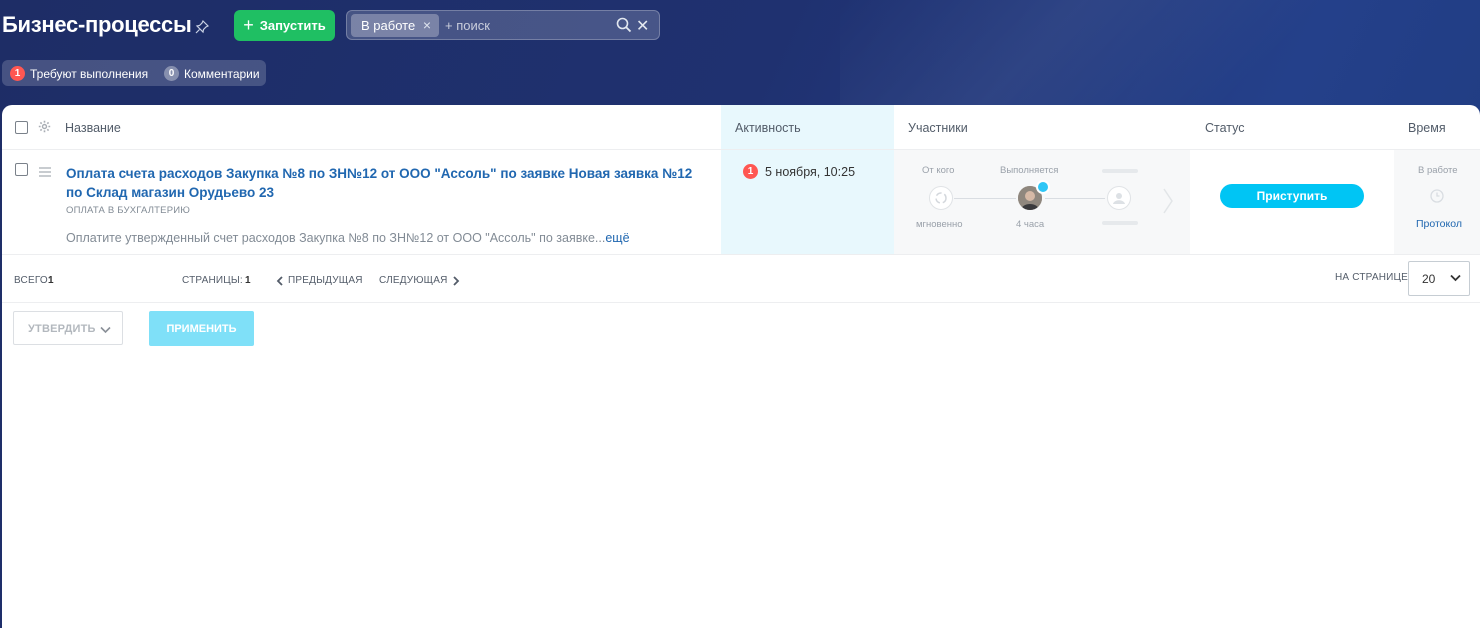 This screenshot has height=628, width=1480. What do you see at coordinates (768, 128) in the screenshot?
I see `column-activity: Активность` at bounding box center [768, 128].